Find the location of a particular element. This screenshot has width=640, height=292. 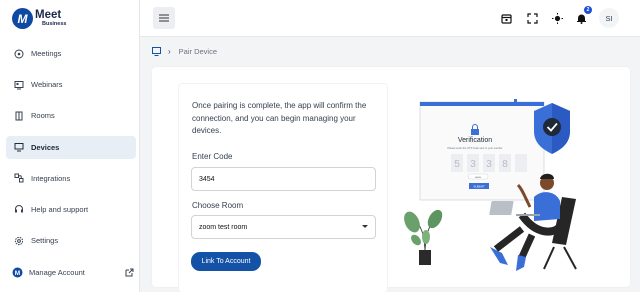

logo-subtitle: Business is located at coordinates (54, 24).